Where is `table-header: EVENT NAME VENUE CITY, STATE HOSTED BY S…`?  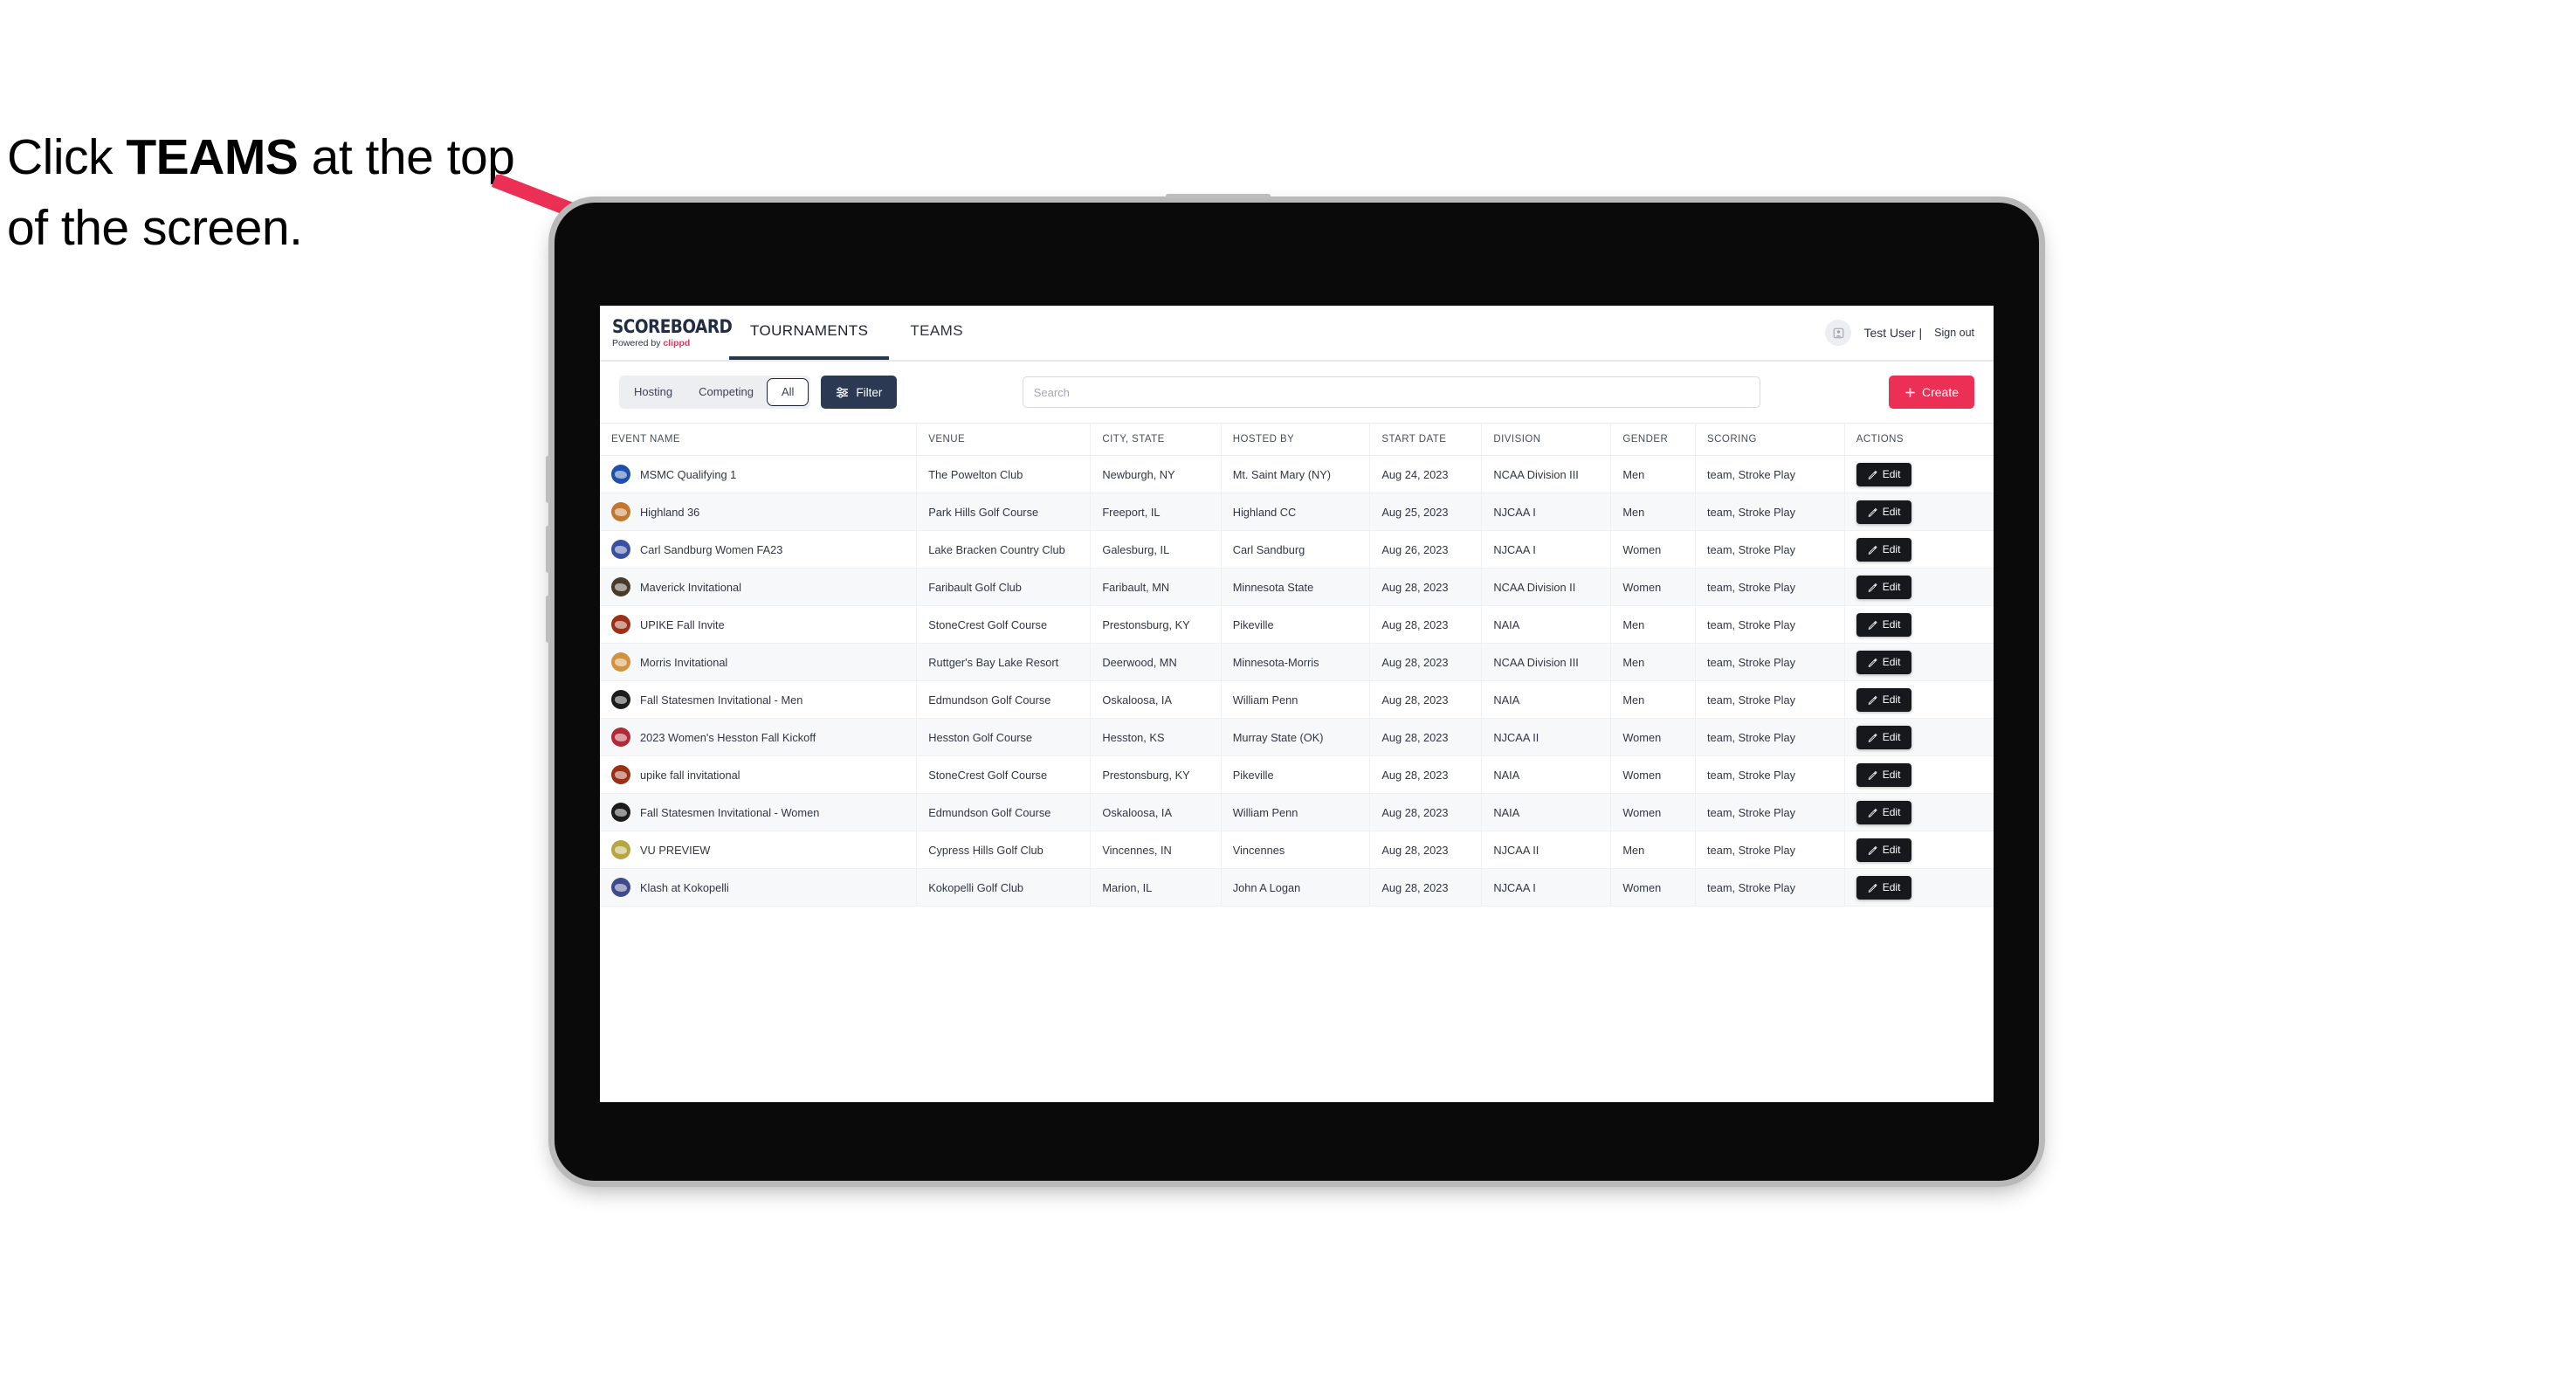
table-header: EVENT NAME VENUE CITY, STATE HOSTED BY S… is located at coordinates (1297, 439).